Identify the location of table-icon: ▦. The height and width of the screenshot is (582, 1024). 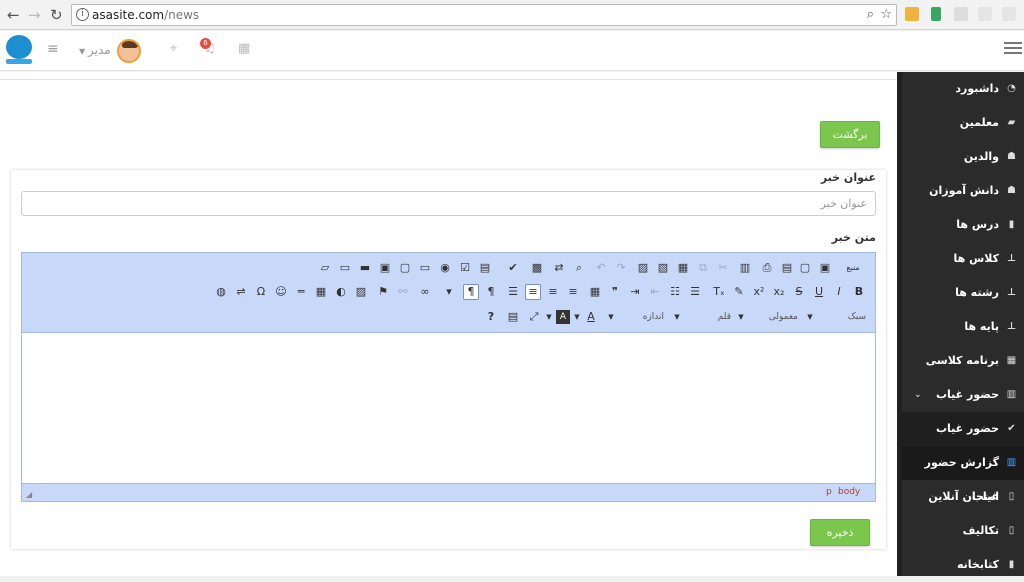
(321, 292).